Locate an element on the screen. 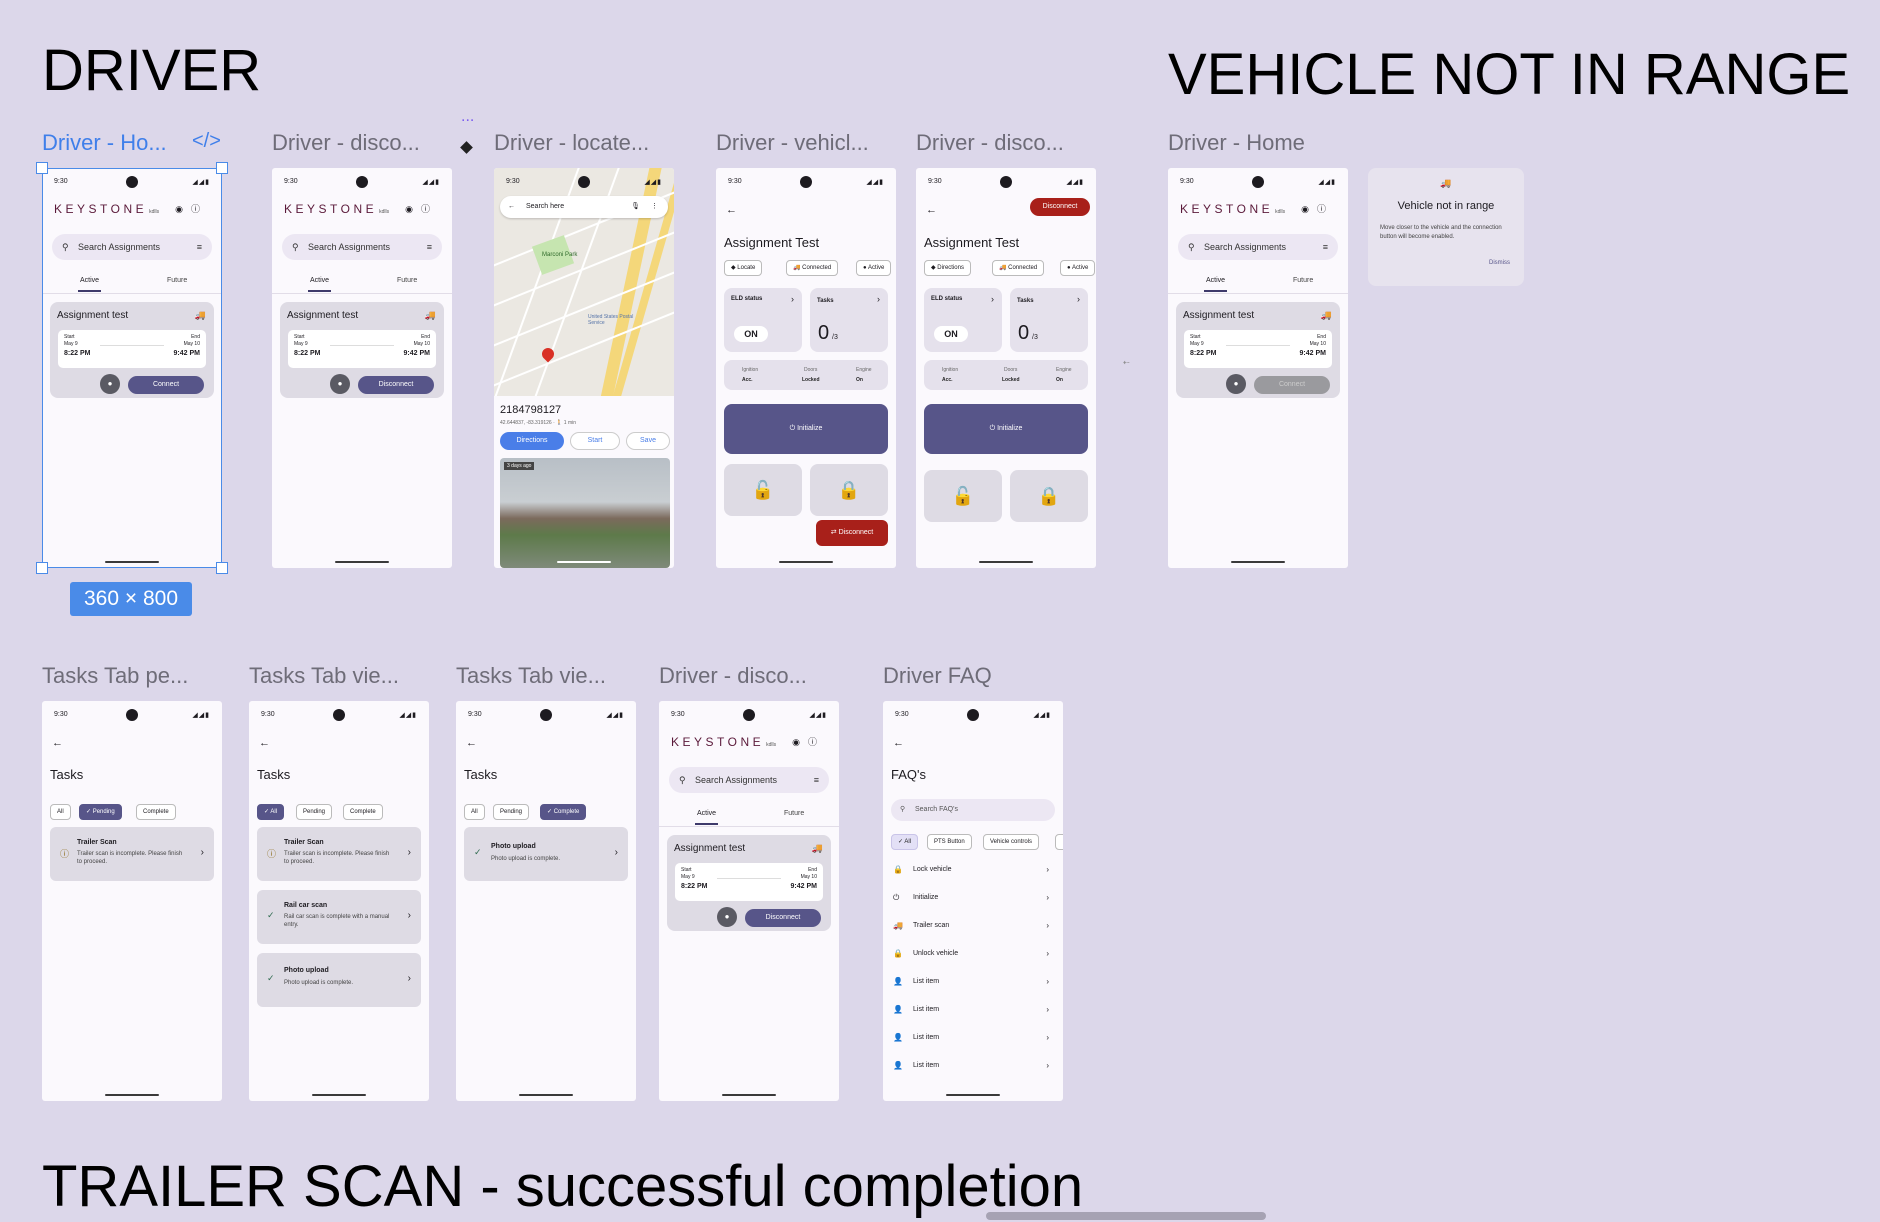 The height and width of the screenshot is (1222, 1880). faq-item-initialize: ⏻ Initialize › is located at coordinates (971, 900).